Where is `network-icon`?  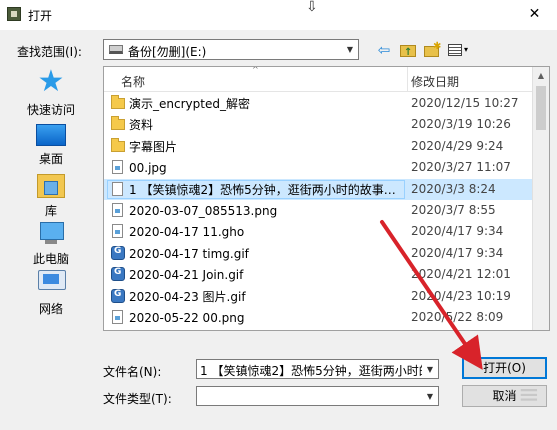
network-icon is located at coordinates (51, 283).